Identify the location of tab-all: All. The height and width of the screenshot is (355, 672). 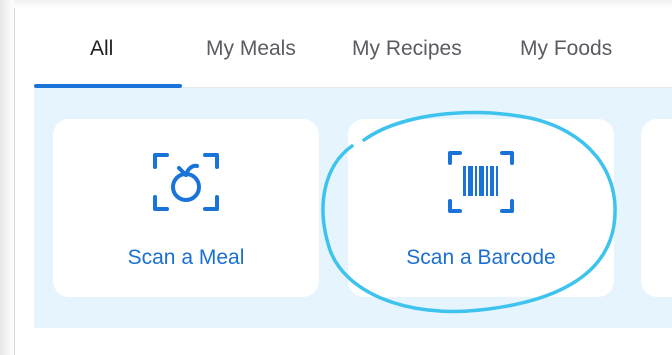
(101, 49).